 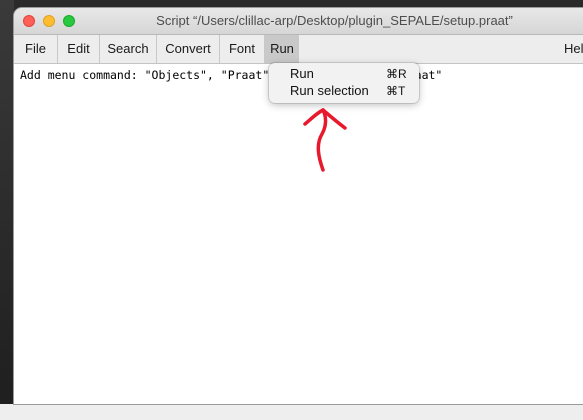 What do you see at coordinates (291, 412) in the screenshot?
I see `desktop-background-bottom` at bounding box center [291, 412].